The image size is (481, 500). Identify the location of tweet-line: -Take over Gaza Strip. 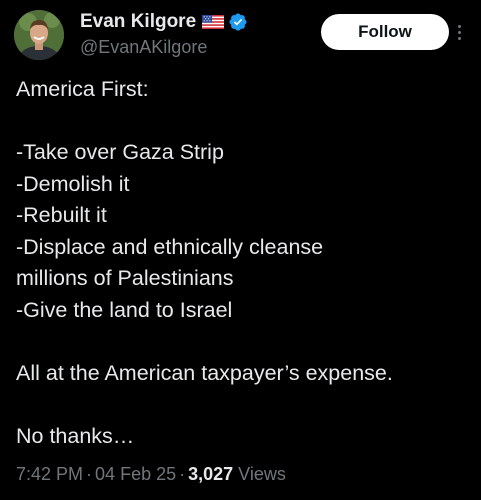
(120, 152).